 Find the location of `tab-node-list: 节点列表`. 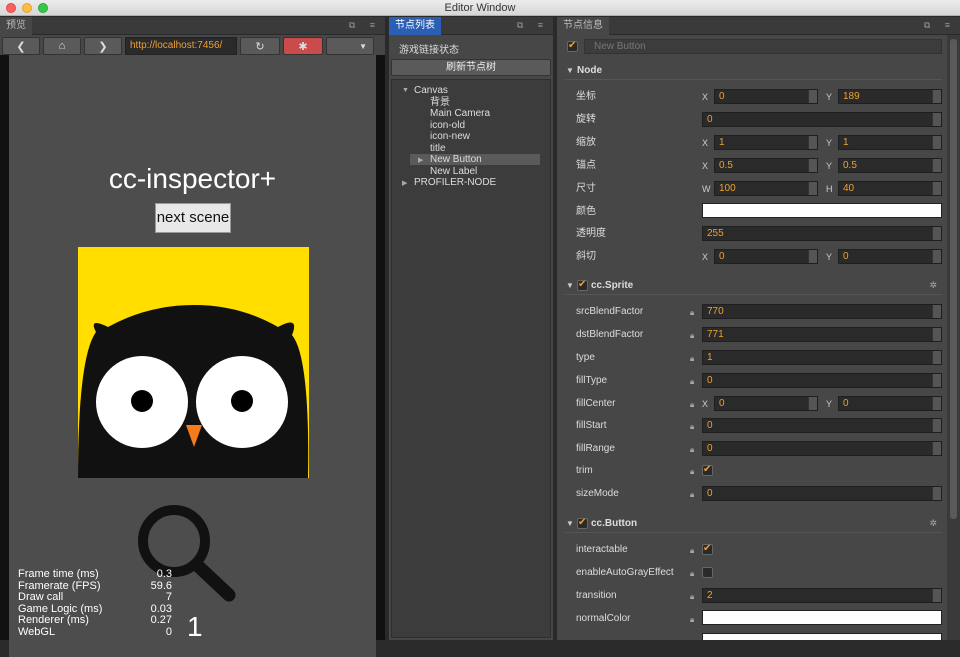

tab-node-list: 节点列表 is located at coordinates (415, 26).